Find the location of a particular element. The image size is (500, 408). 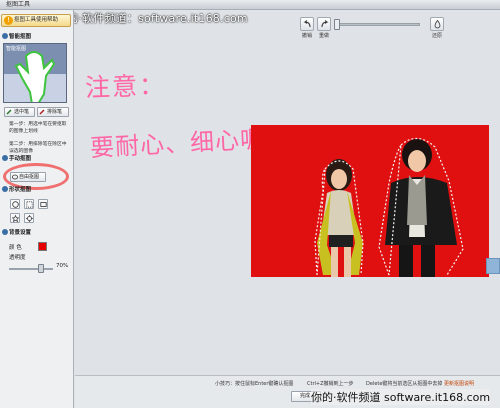

help-button-label: 抠图工具使用帮助 is located at coordinates (36, 20).